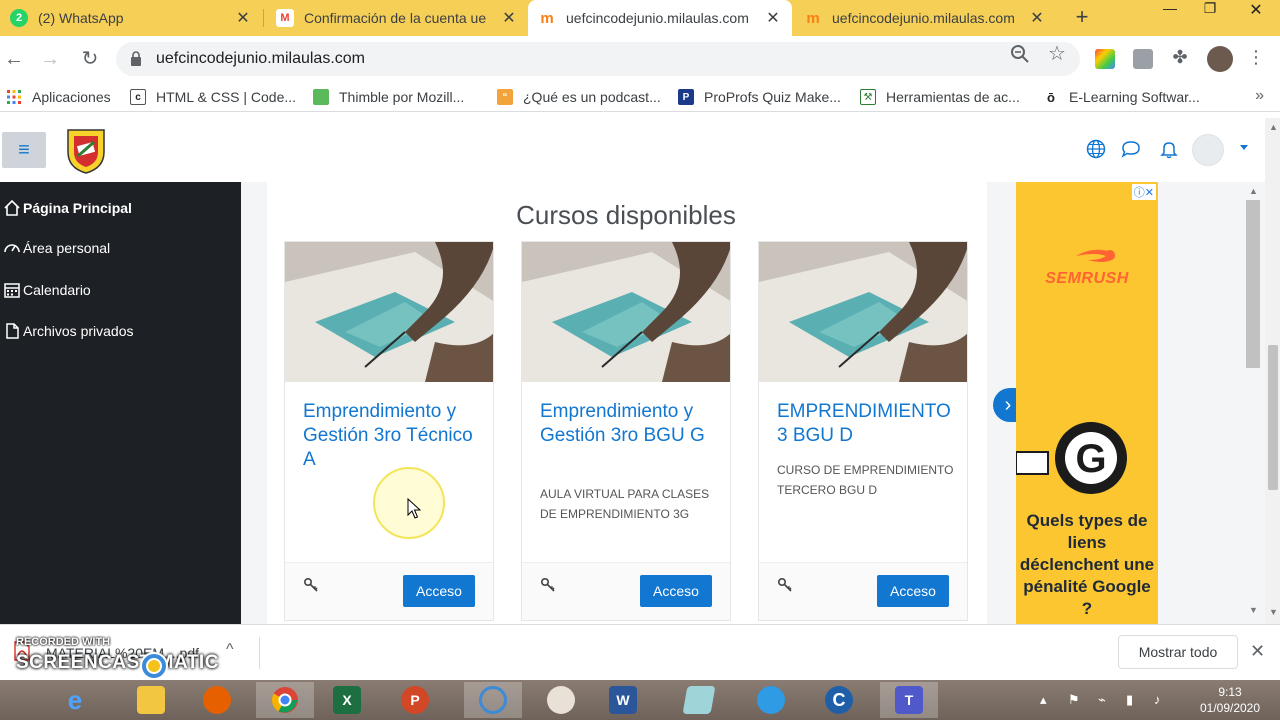 The image size is (1280, 720). What do you see at coordinates (1020, 54) in the screenshot?
I see `zoom-icon` at bounding box center [1020, 54].